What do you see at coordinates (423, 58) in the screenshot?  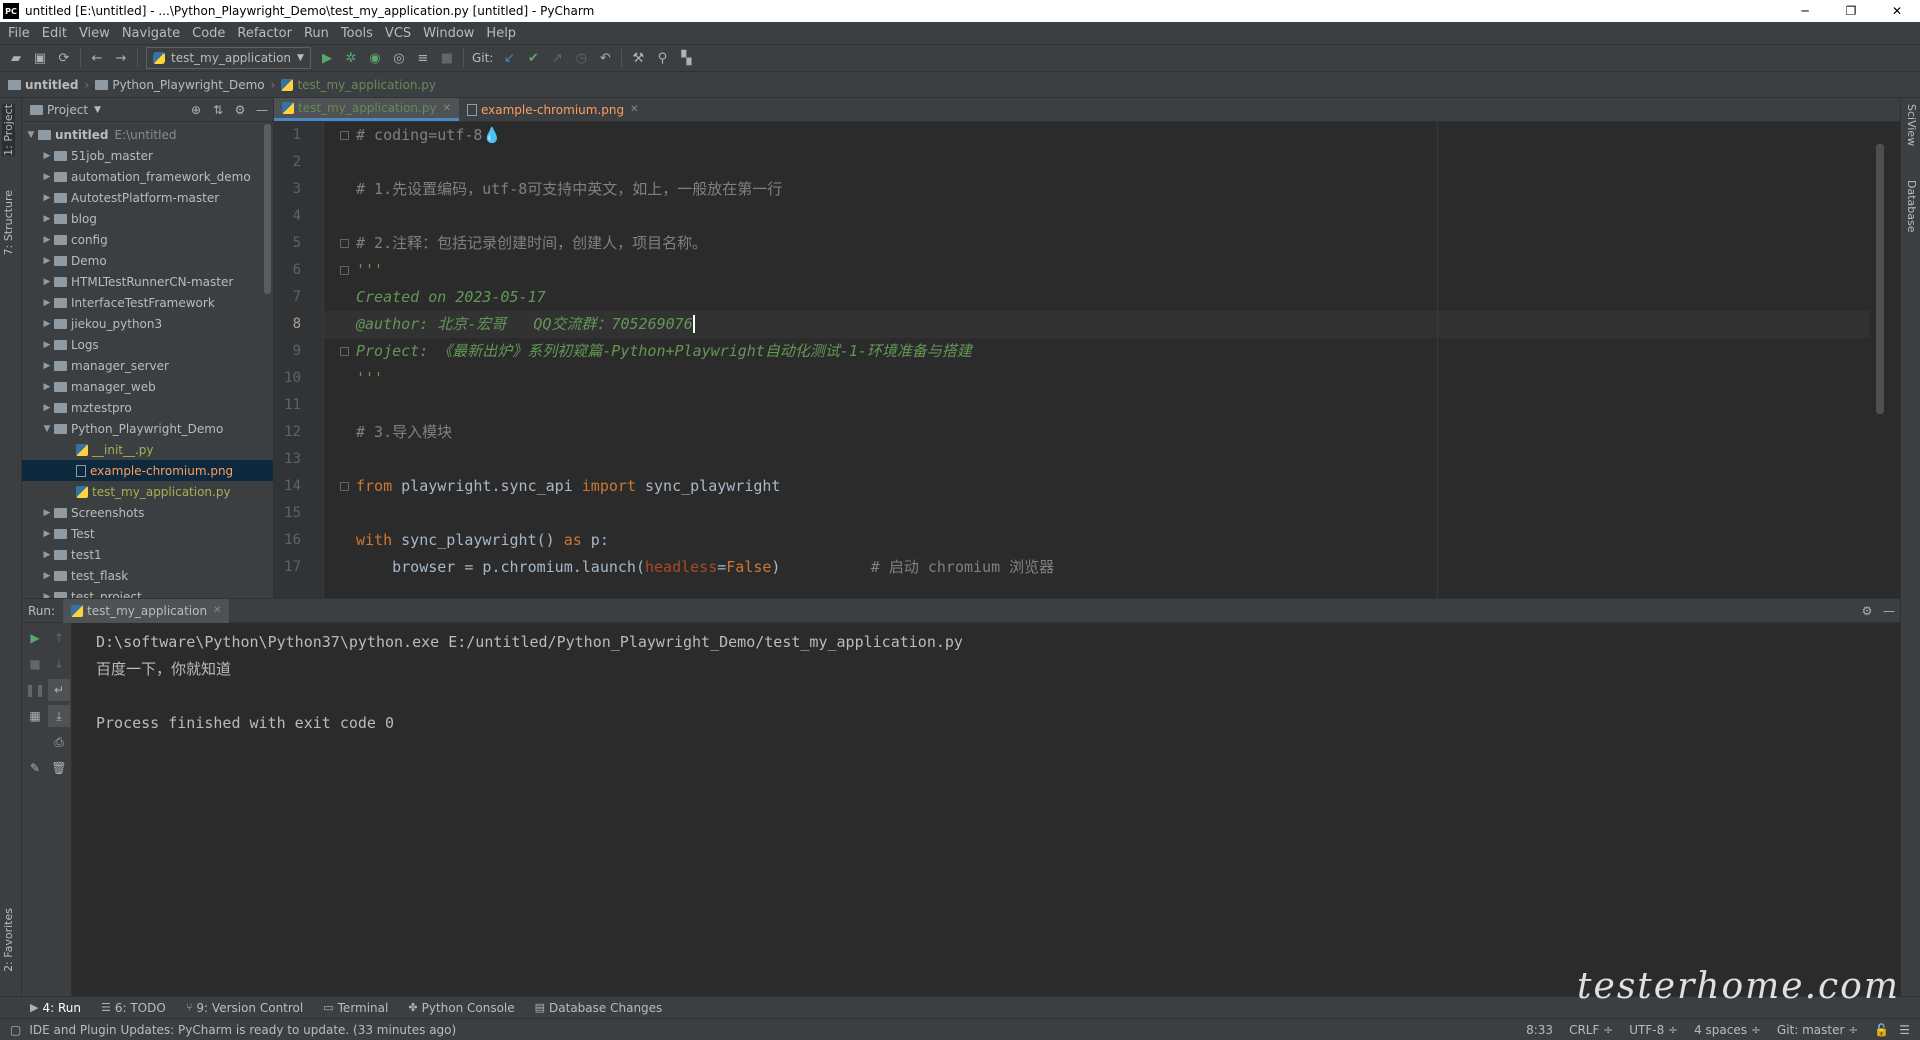 I see `build-icon: ≡` at bounding box center [423, 58].